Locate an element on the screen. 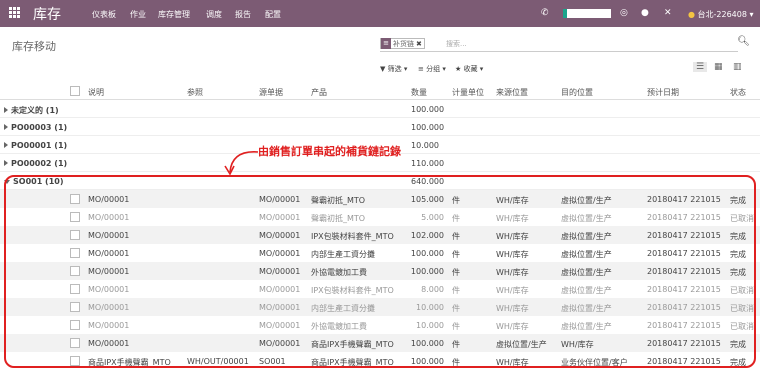  list-view-icon: ☰ is located at coordinates (700, 67).